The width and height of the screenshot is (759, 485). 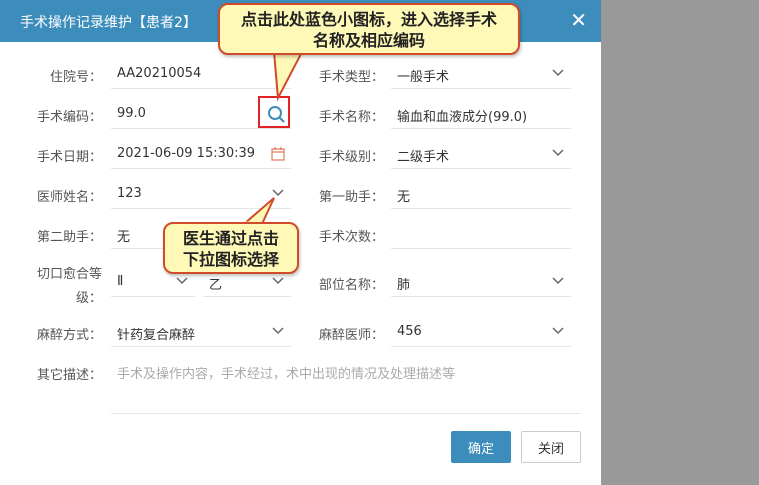 I want to click on site-name-label: 部位名称：, so click(x=351, y=285).